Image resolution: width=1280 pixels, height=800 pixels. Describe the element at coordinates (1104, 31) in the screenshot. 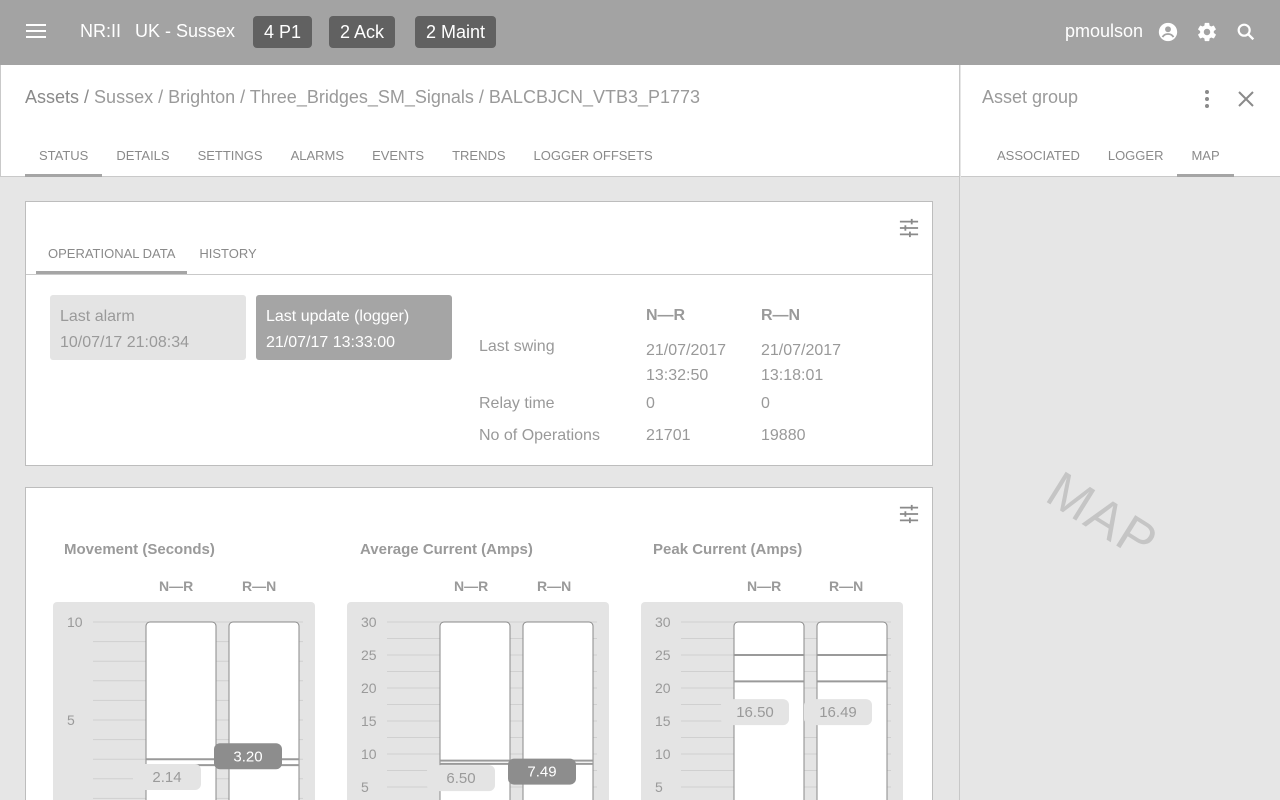

I see `username: pmoulson` at that location.